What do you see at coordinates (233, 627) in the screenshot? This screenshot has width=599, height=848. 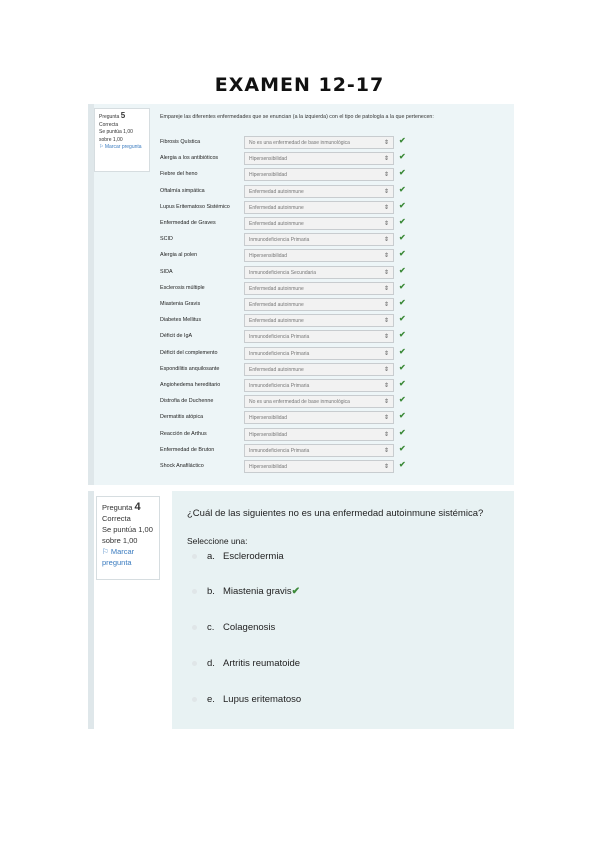 I see `answer-option: c. Colagenosis` at bounding box center [233, 627].